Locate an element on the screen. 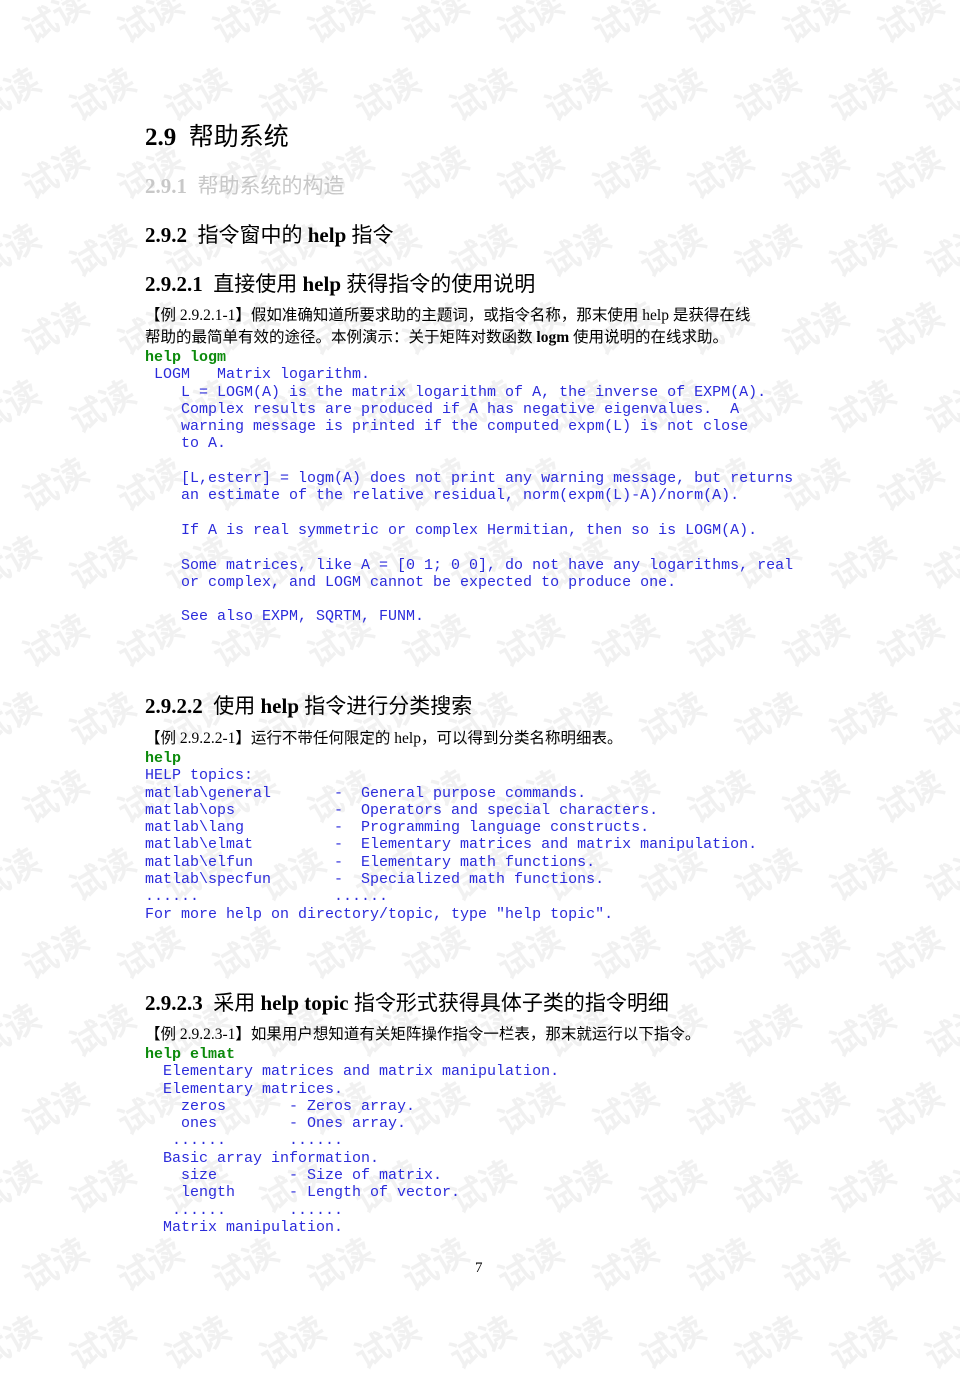  section-number: 2.9.1 is located at coordinates (166, 186).